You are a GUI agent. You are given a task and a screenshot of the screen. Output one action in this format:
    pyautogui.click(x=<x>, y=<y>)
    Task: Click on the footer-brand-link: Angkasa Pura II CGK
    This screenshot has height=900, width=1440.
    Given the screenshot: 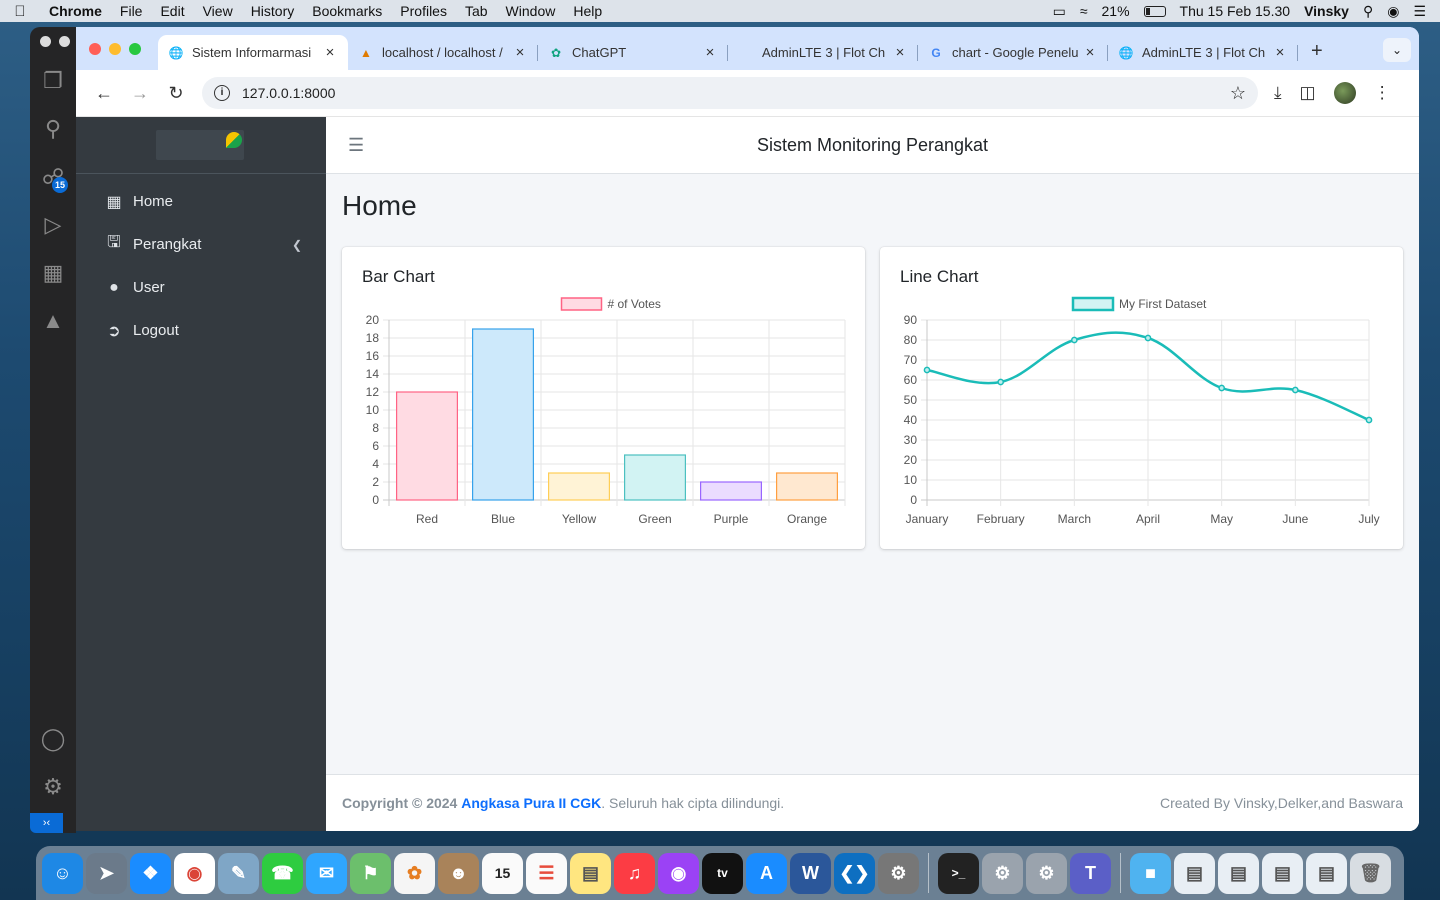 What is the action you would take?
    pyautogui.click(x=531, y=803)
    